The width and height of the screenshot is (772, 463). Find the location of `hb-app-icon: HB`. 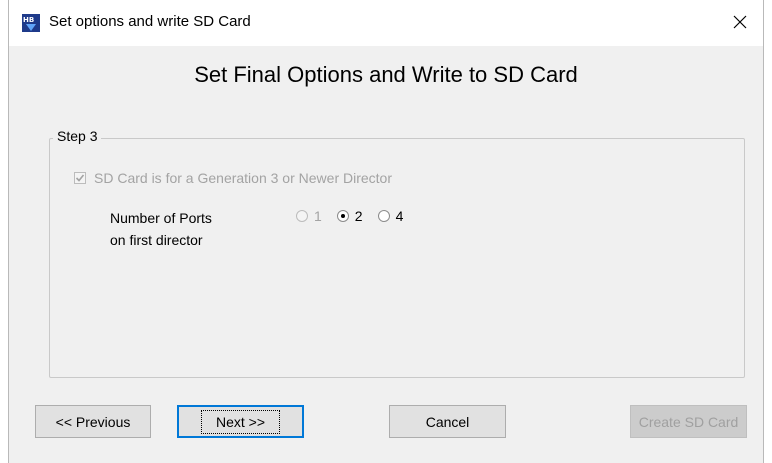

hb-app-icon: HB is located at coordinates (31, 23).